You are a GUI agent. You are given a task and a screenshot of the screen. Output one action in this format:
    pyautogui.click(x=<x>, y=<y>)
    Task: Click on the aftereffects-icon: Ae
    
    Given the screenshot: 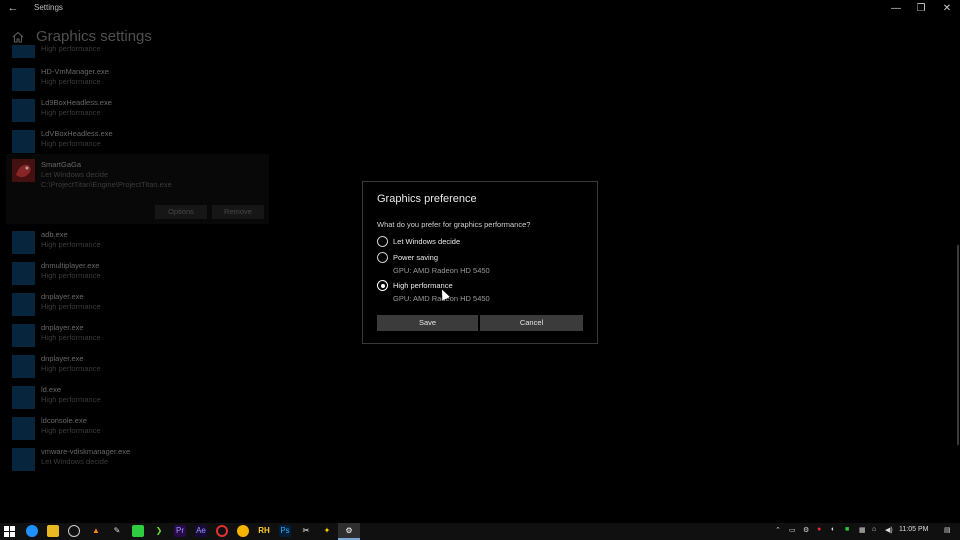 What is the action you would take?
    pyautogui.click(x=201, y=531)
    